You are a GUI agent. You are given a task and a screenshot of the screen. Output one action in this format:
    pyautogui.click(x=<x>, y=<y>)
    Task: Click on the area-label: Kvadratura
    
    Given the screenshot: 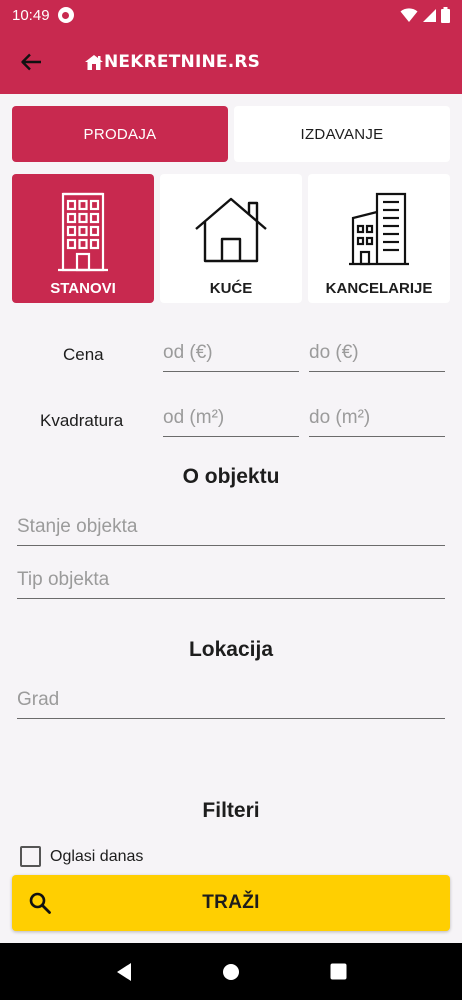 What is the action you would take?
    pyautogui.click(x=82, y=420)
    